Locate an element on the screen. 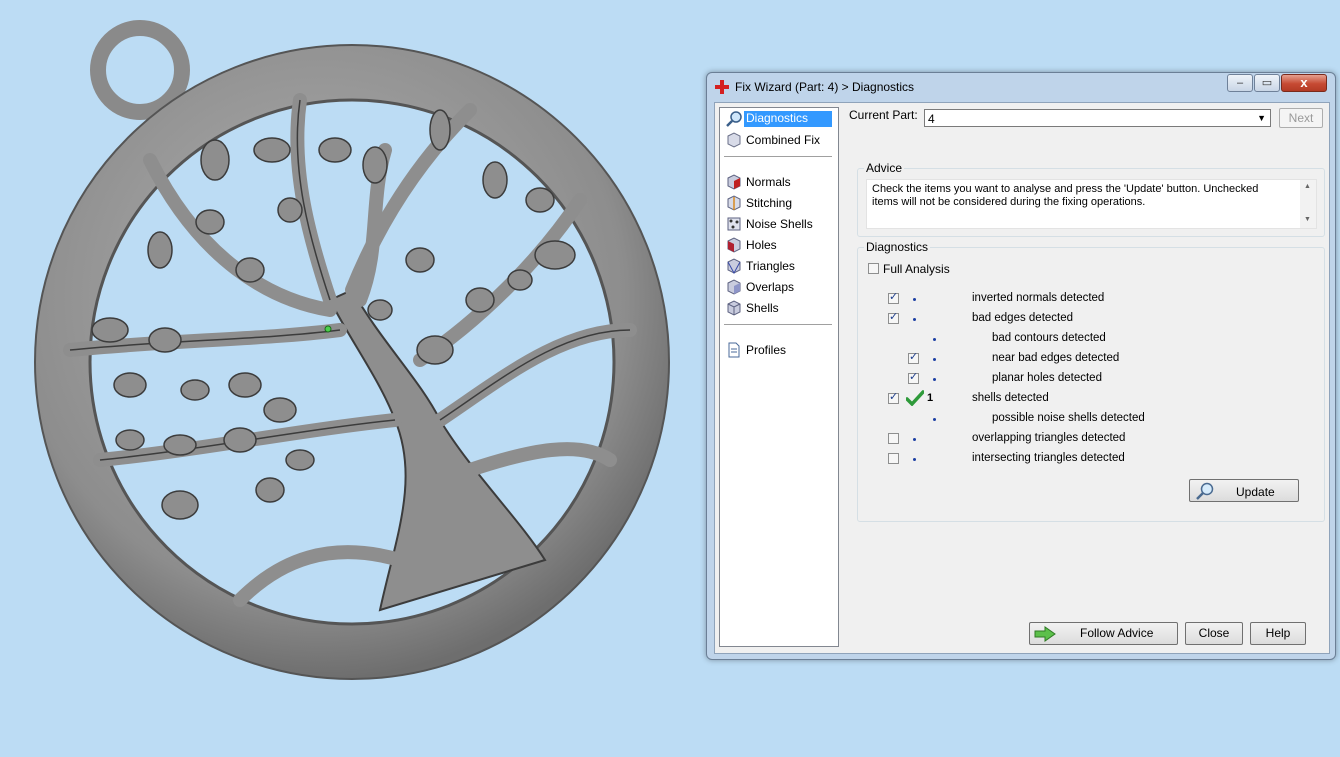  nav-item-triangles: Triangles is located at coordinates (779, 266).